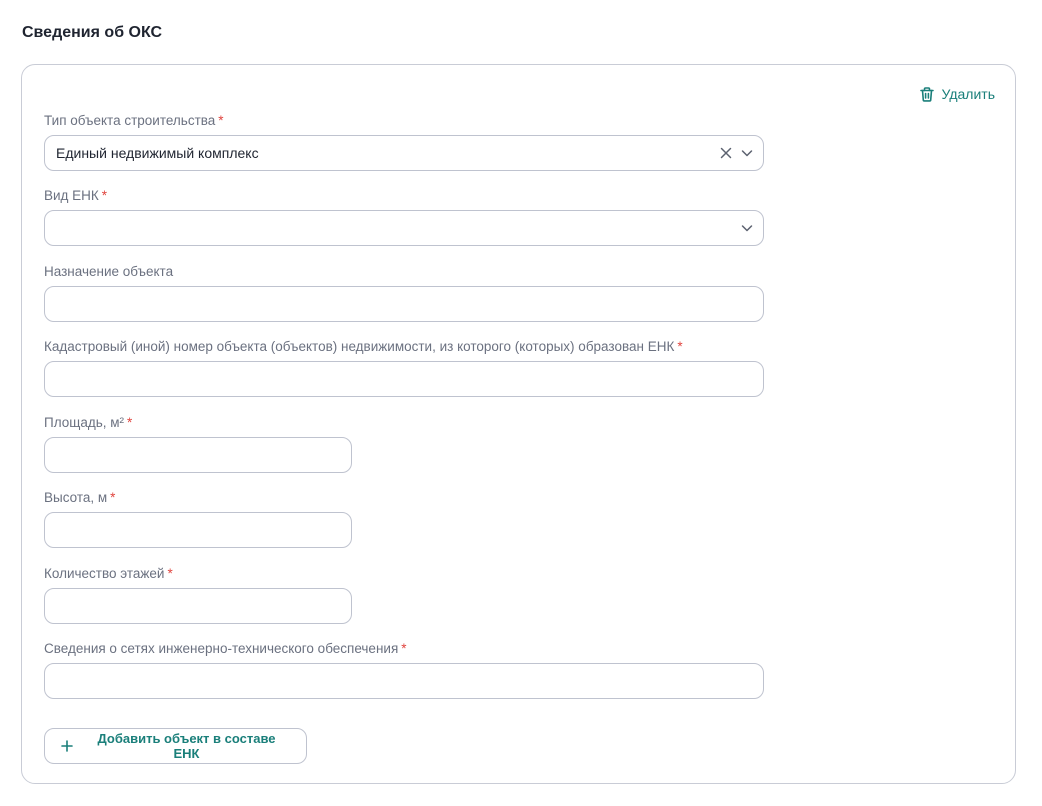  Describe the element at coordinates (404, 153) in the screenshot. I see `object-type-select: Единый недвижимый комплекс` at that location.